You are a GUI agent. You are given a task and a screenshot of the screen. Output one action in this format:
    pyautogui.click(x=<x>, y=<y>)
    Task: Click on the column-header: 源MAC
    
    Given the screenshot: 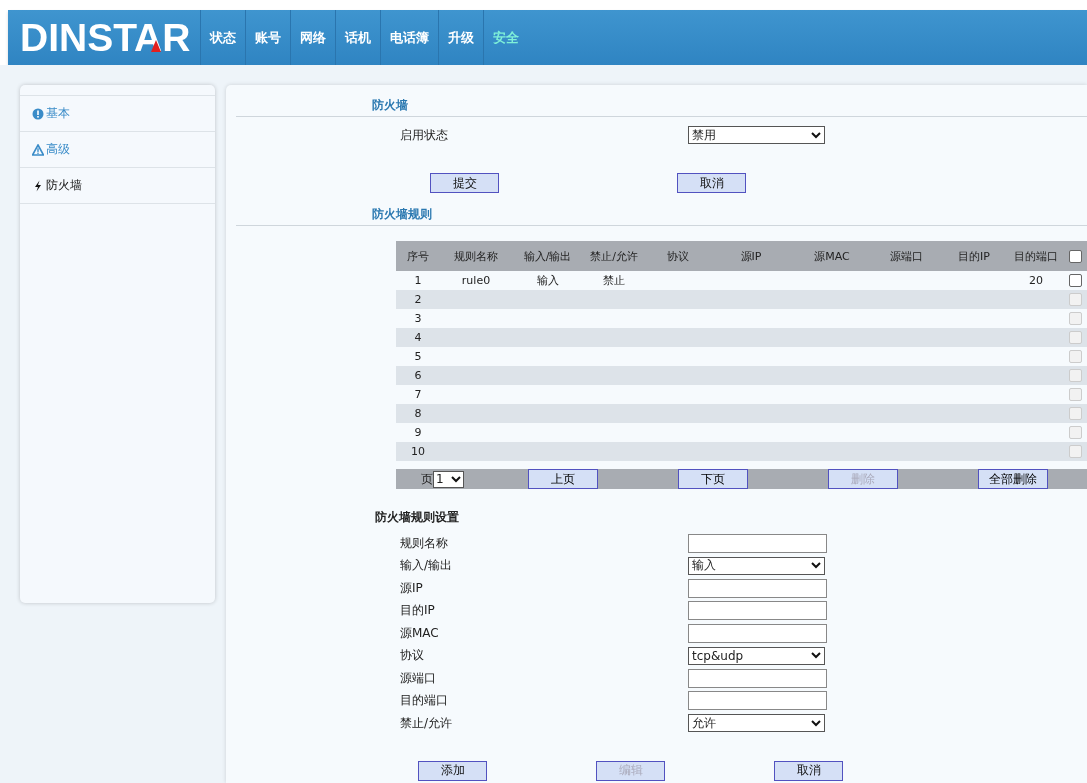 What is the action you would take?
    pyautogui.click(x=832, y=256)
    